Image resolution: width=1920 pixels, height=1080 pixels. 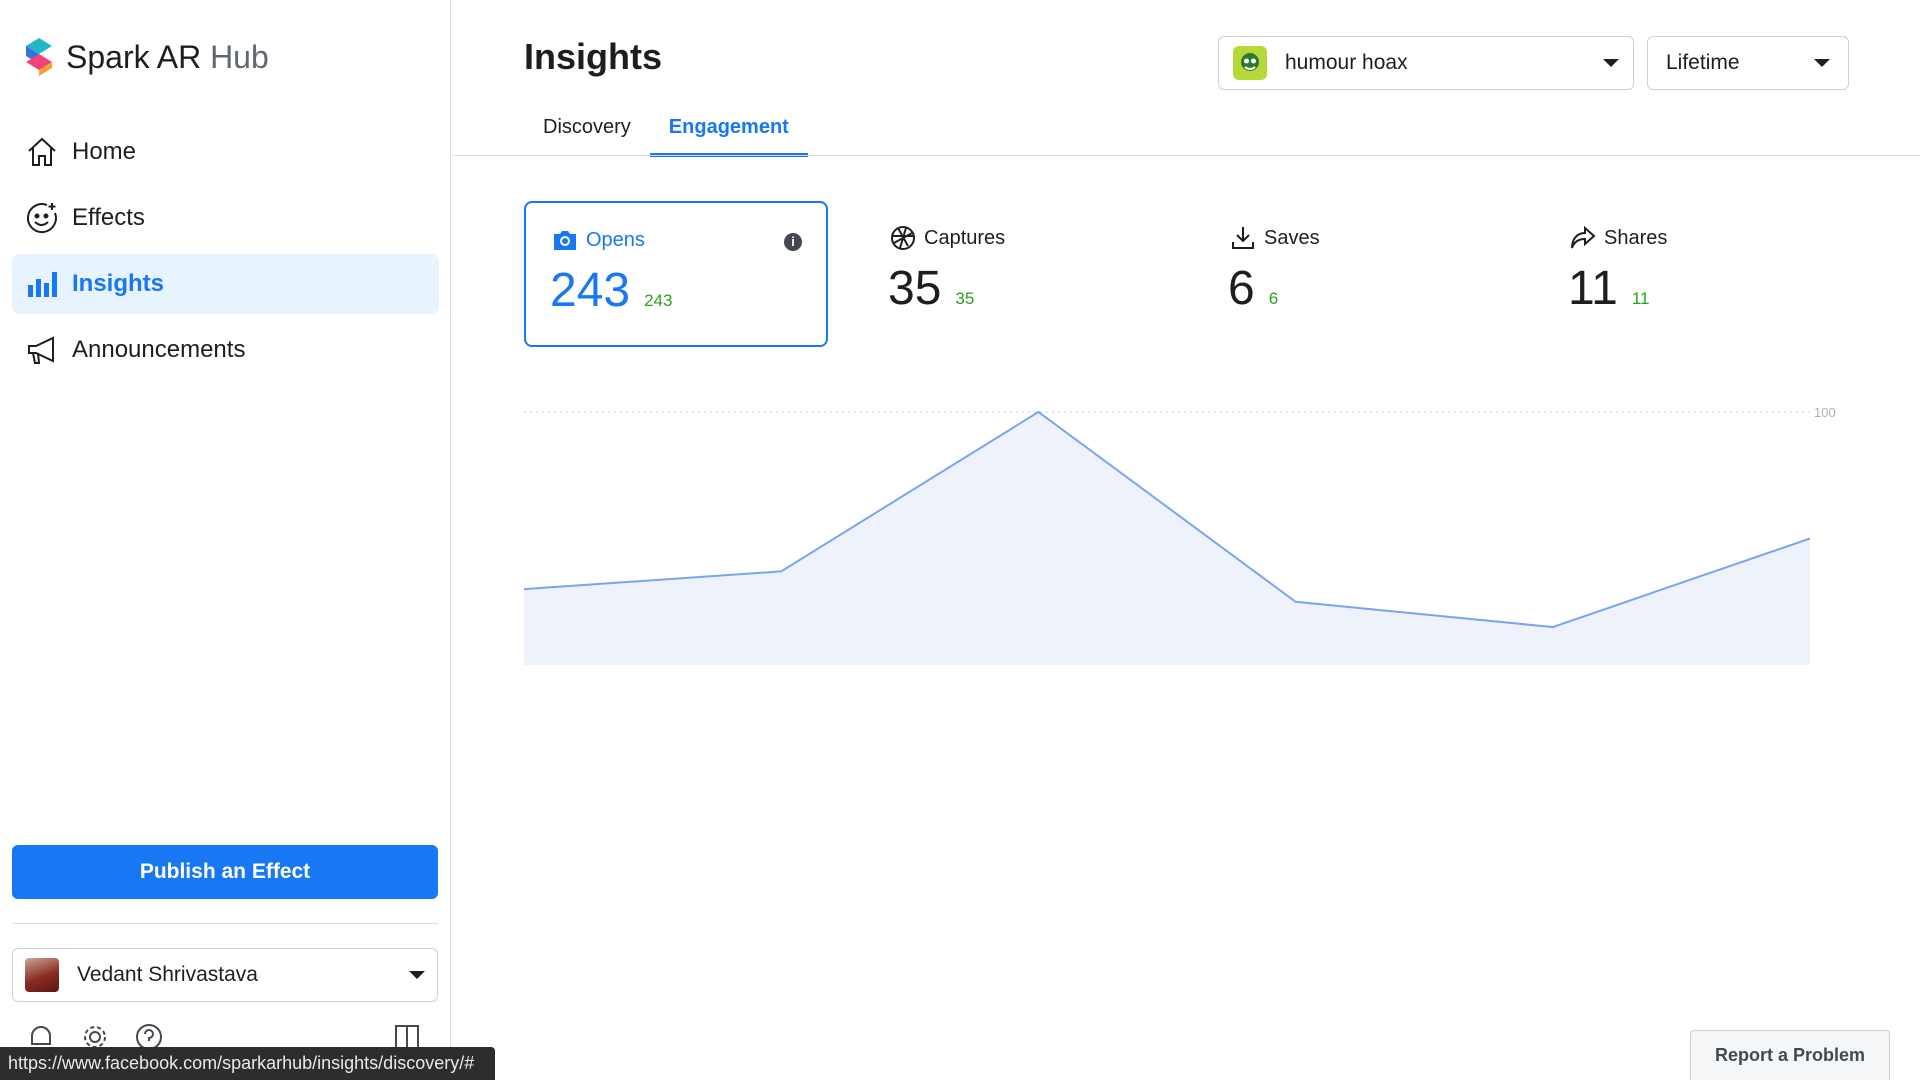 I want to click on aperture-icon, so click(x=903, y=238).